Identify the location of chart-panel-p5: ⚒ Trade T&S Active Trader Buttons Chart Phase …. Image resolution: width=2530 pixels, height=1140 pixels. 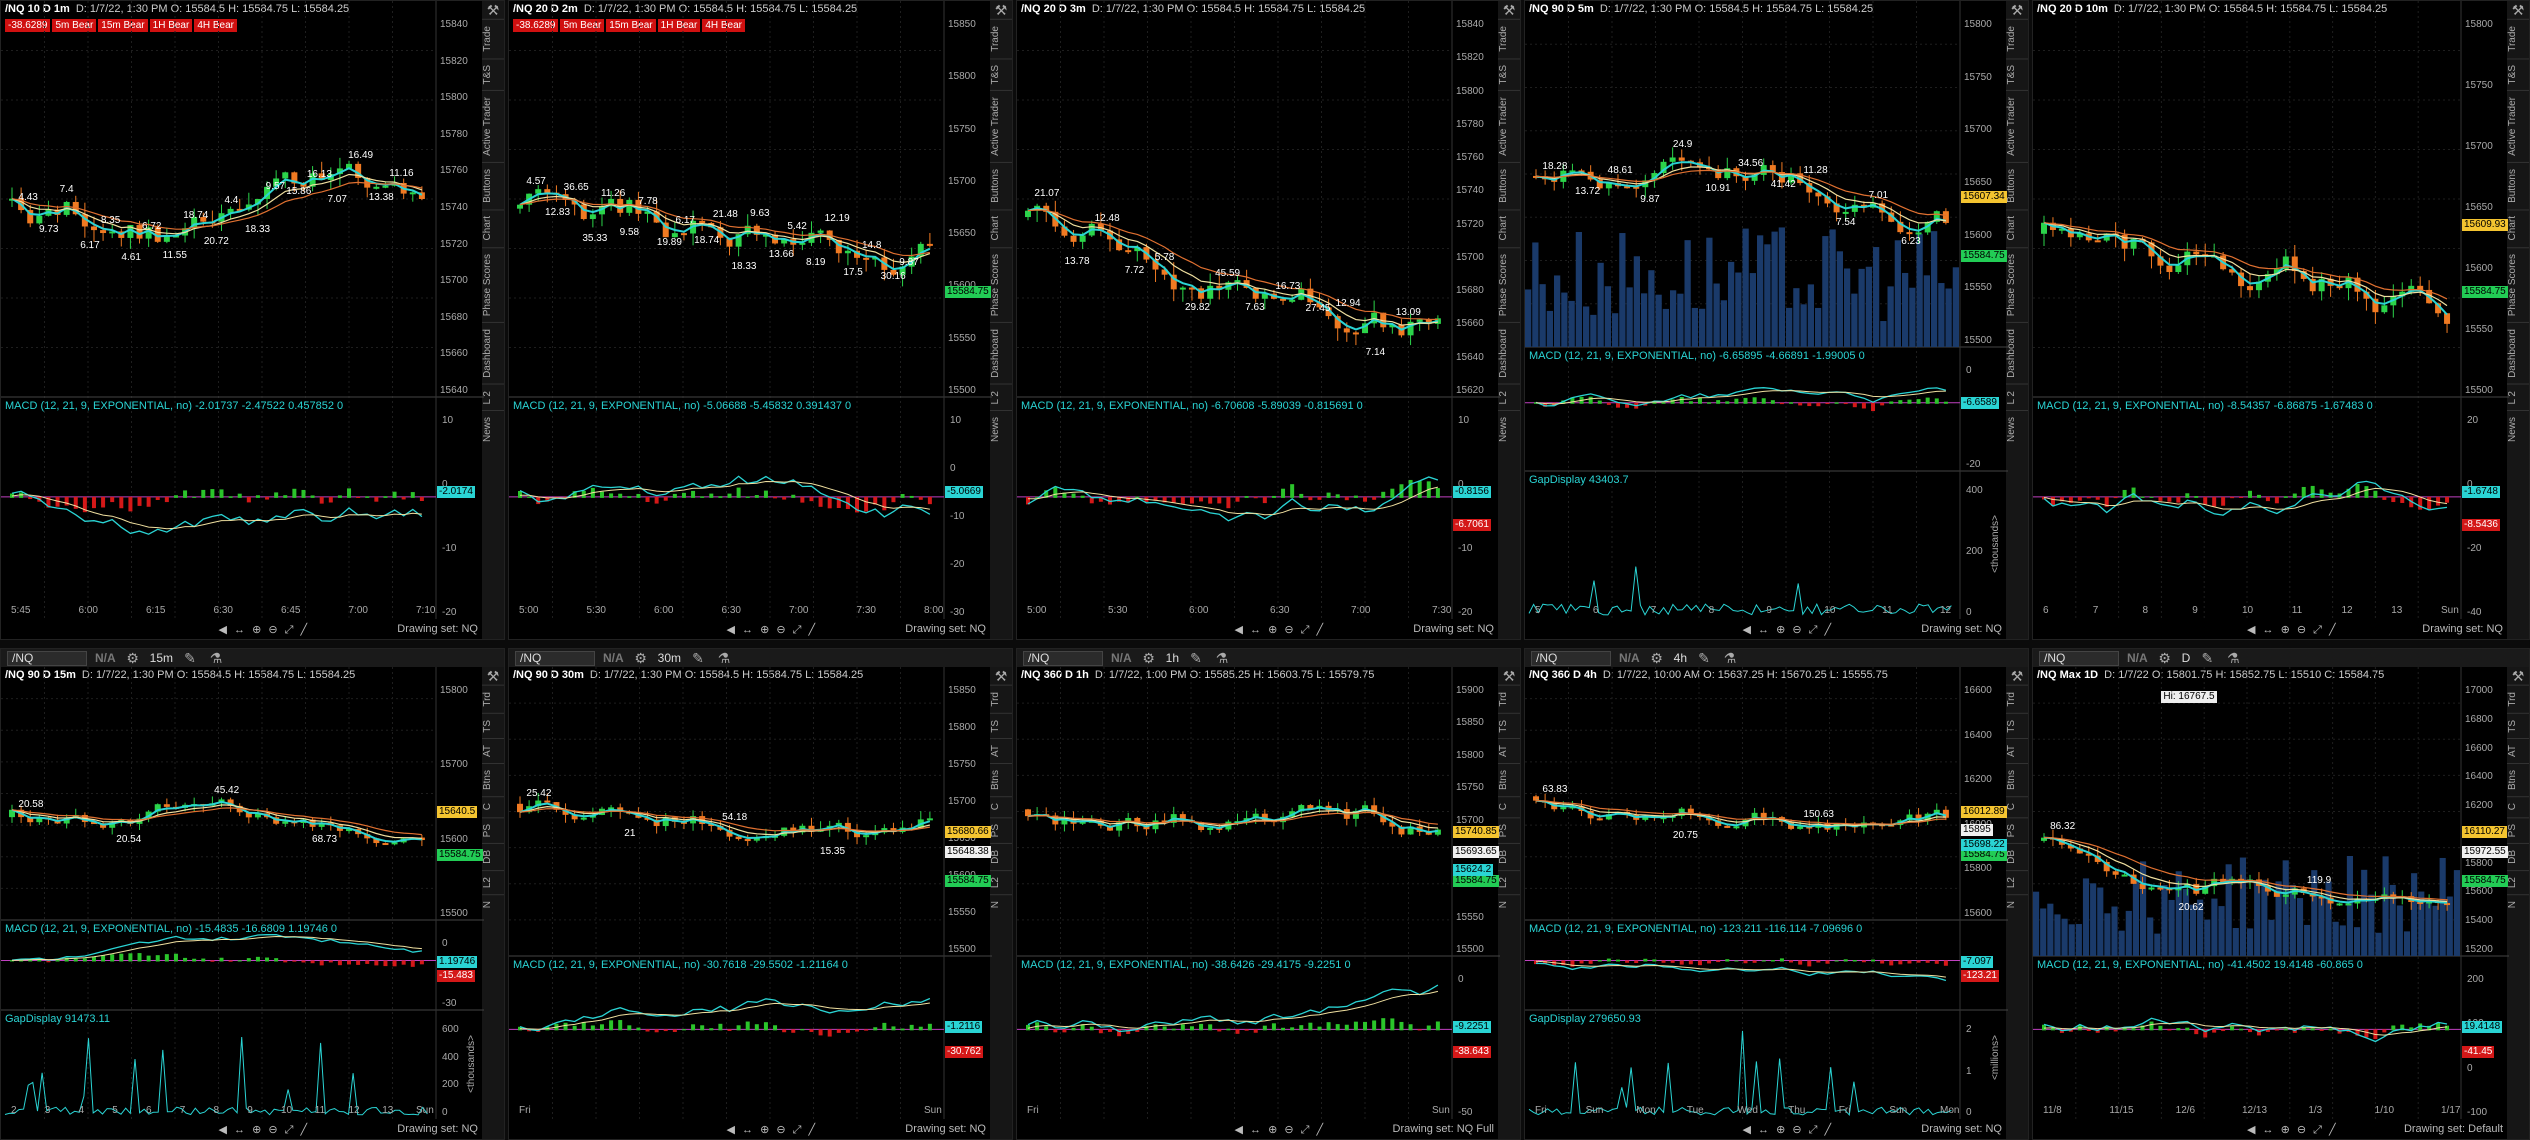
(2281, 320).